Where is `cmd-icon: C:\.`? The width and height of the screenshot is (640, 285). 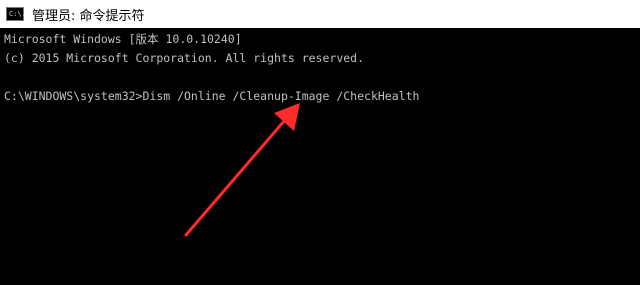 cmd-icon: C:\. is located at coordinates (16, 14).